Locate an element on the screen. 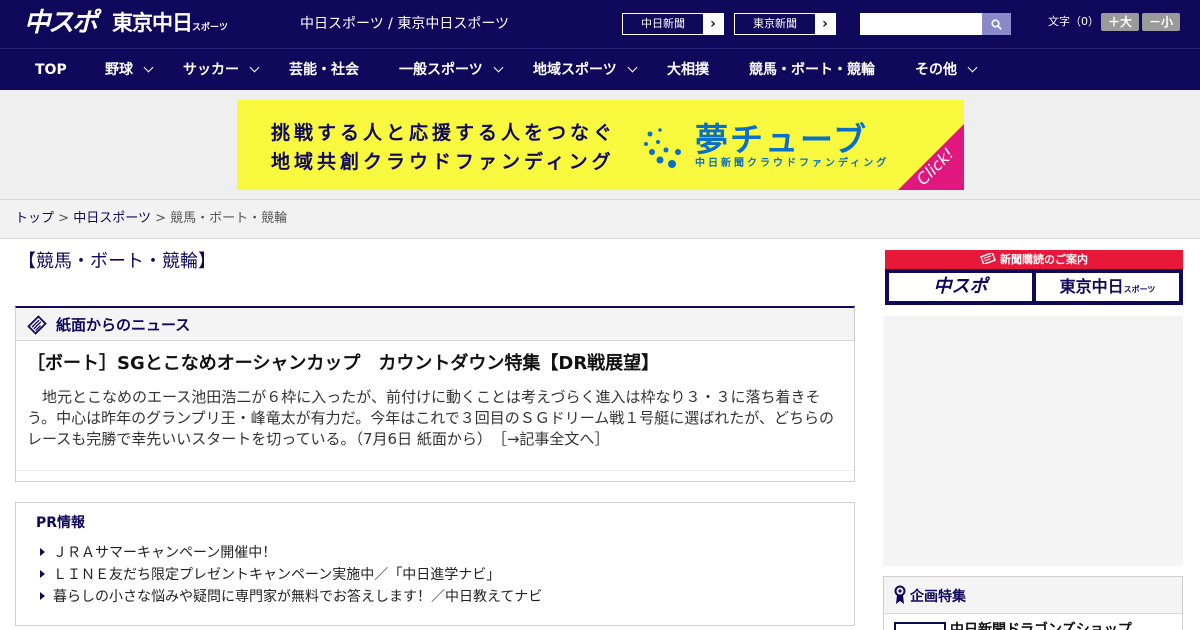  font-size-label: 文字（0） is located at coordinates (1073, 21).